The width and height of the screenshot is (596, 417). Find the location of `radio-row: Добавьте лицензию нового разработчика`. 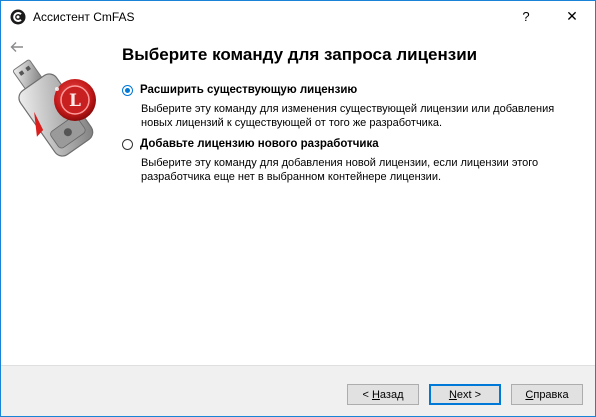

radio-row: Добавьте лицензию нового разработчика is located at coordinates (346, 144).